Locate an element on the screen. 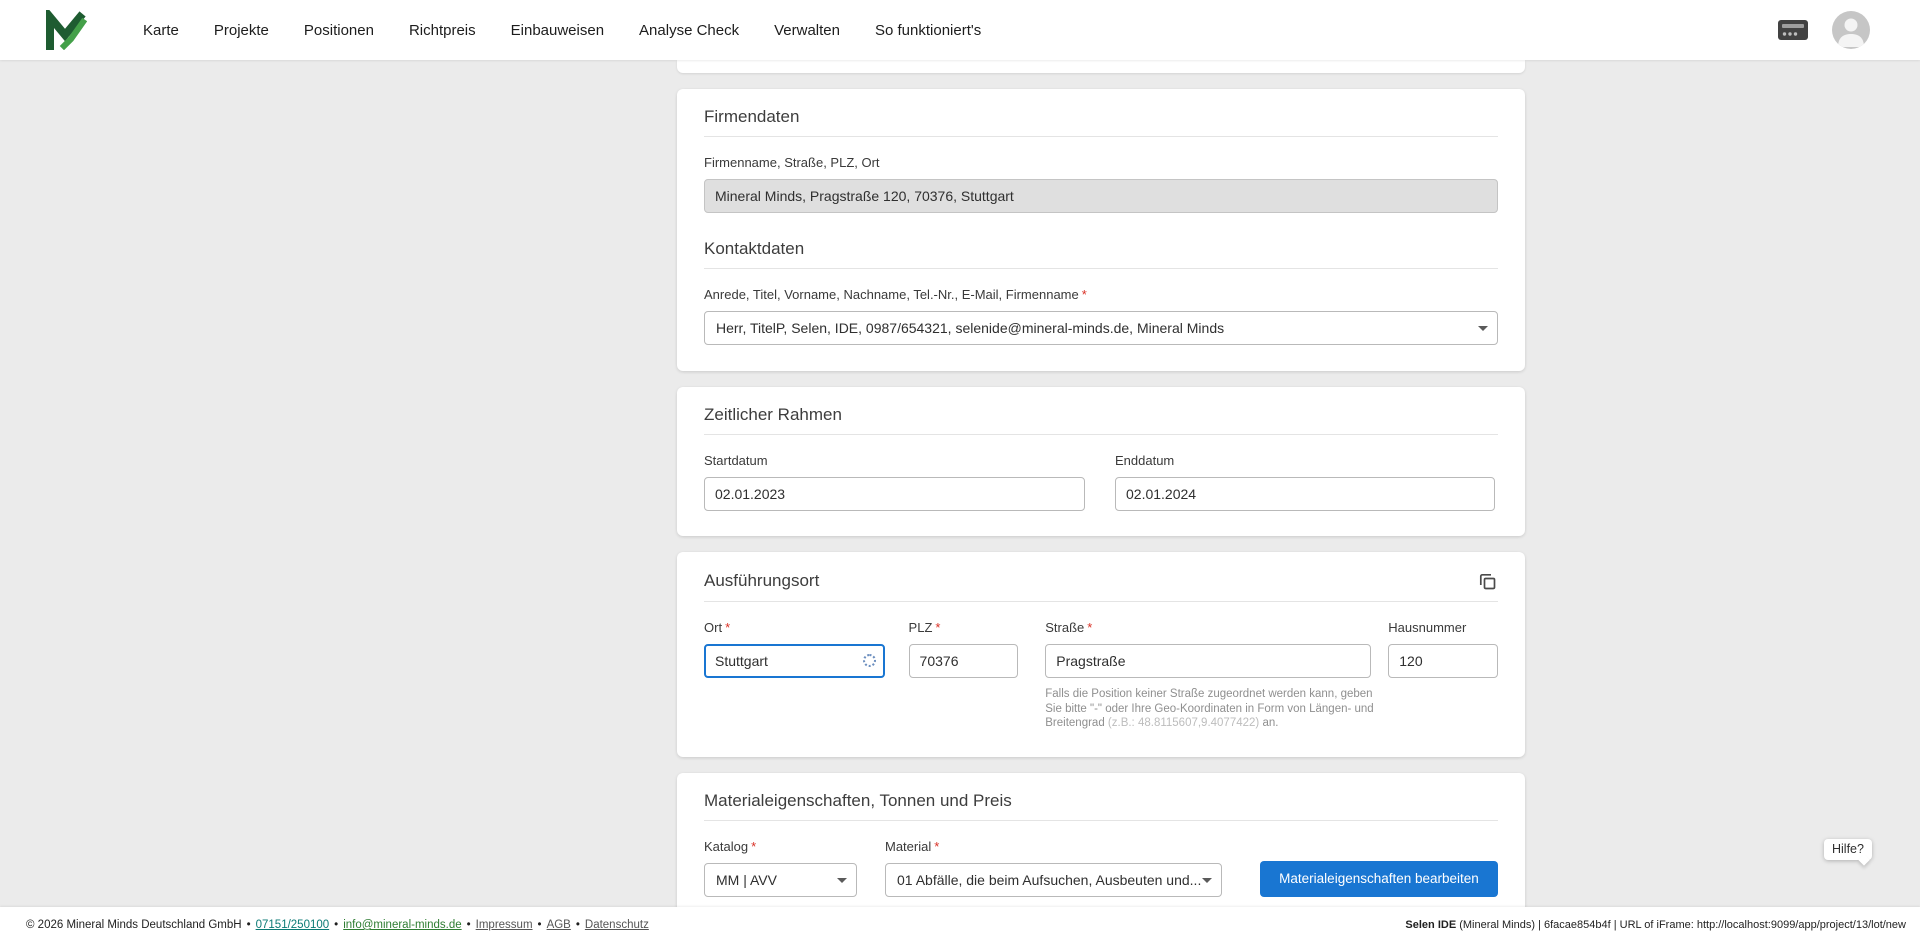 The image size is (1920, 943). startdatum-input is located at coordinates (894, 494).